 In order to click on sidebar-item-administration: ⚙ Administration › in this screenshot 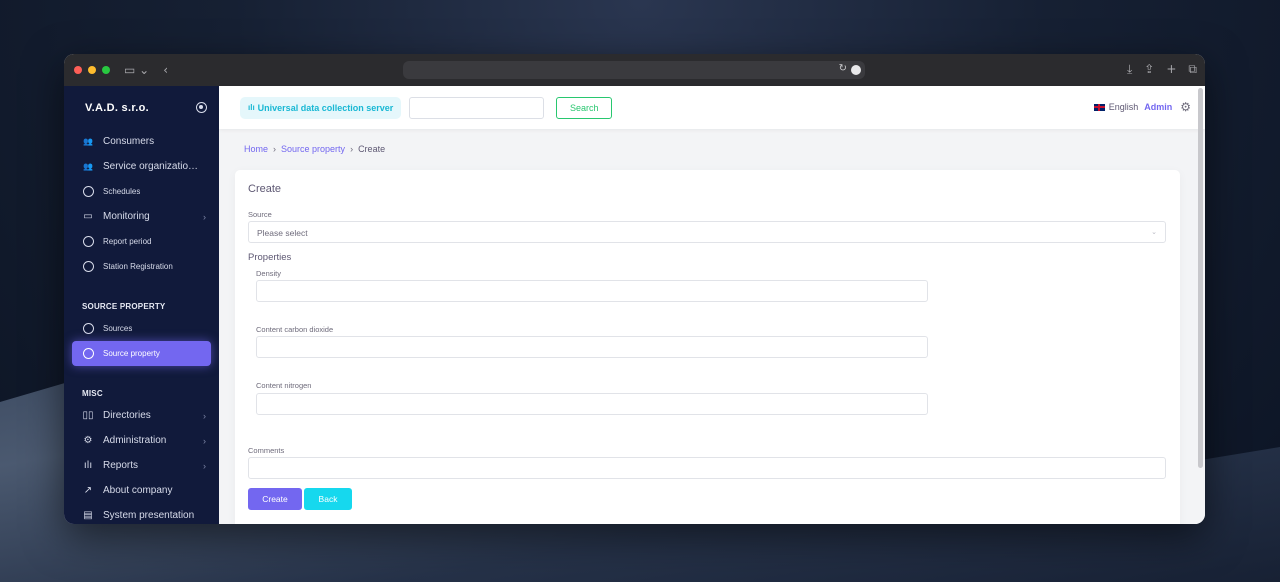, I will do `click(141, 440)`.